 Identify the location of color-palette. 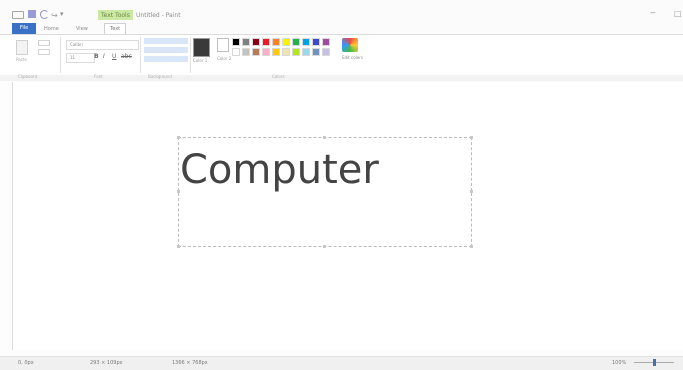
(285, 49).